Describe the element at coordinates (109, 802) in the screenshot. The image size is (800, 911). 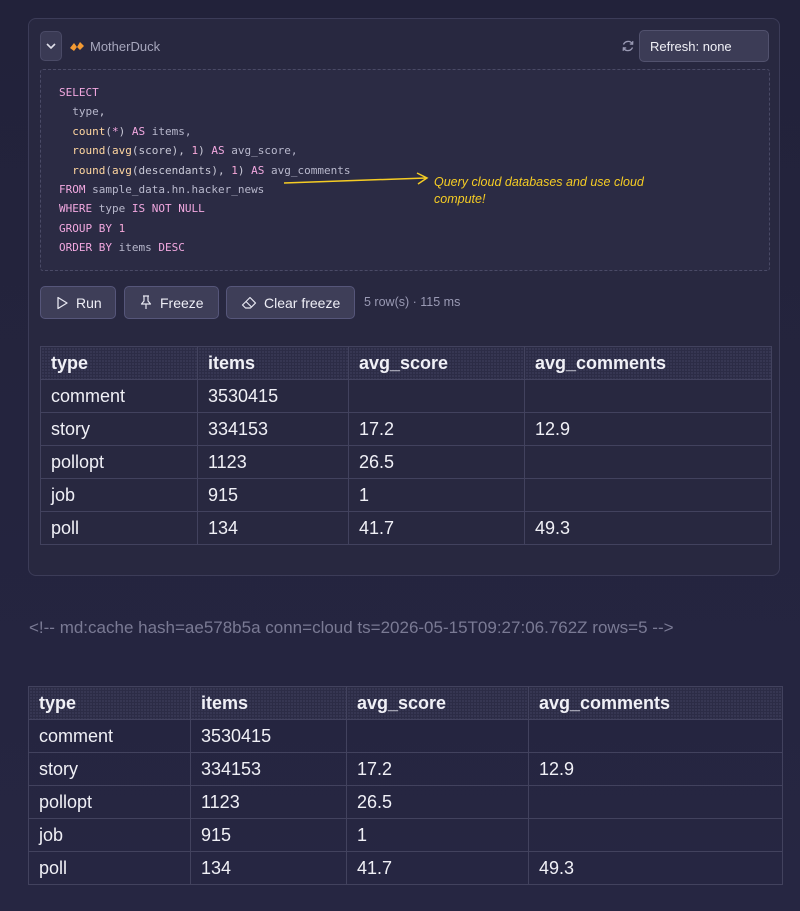
I see `rendered-cell: pollopt` at that location.